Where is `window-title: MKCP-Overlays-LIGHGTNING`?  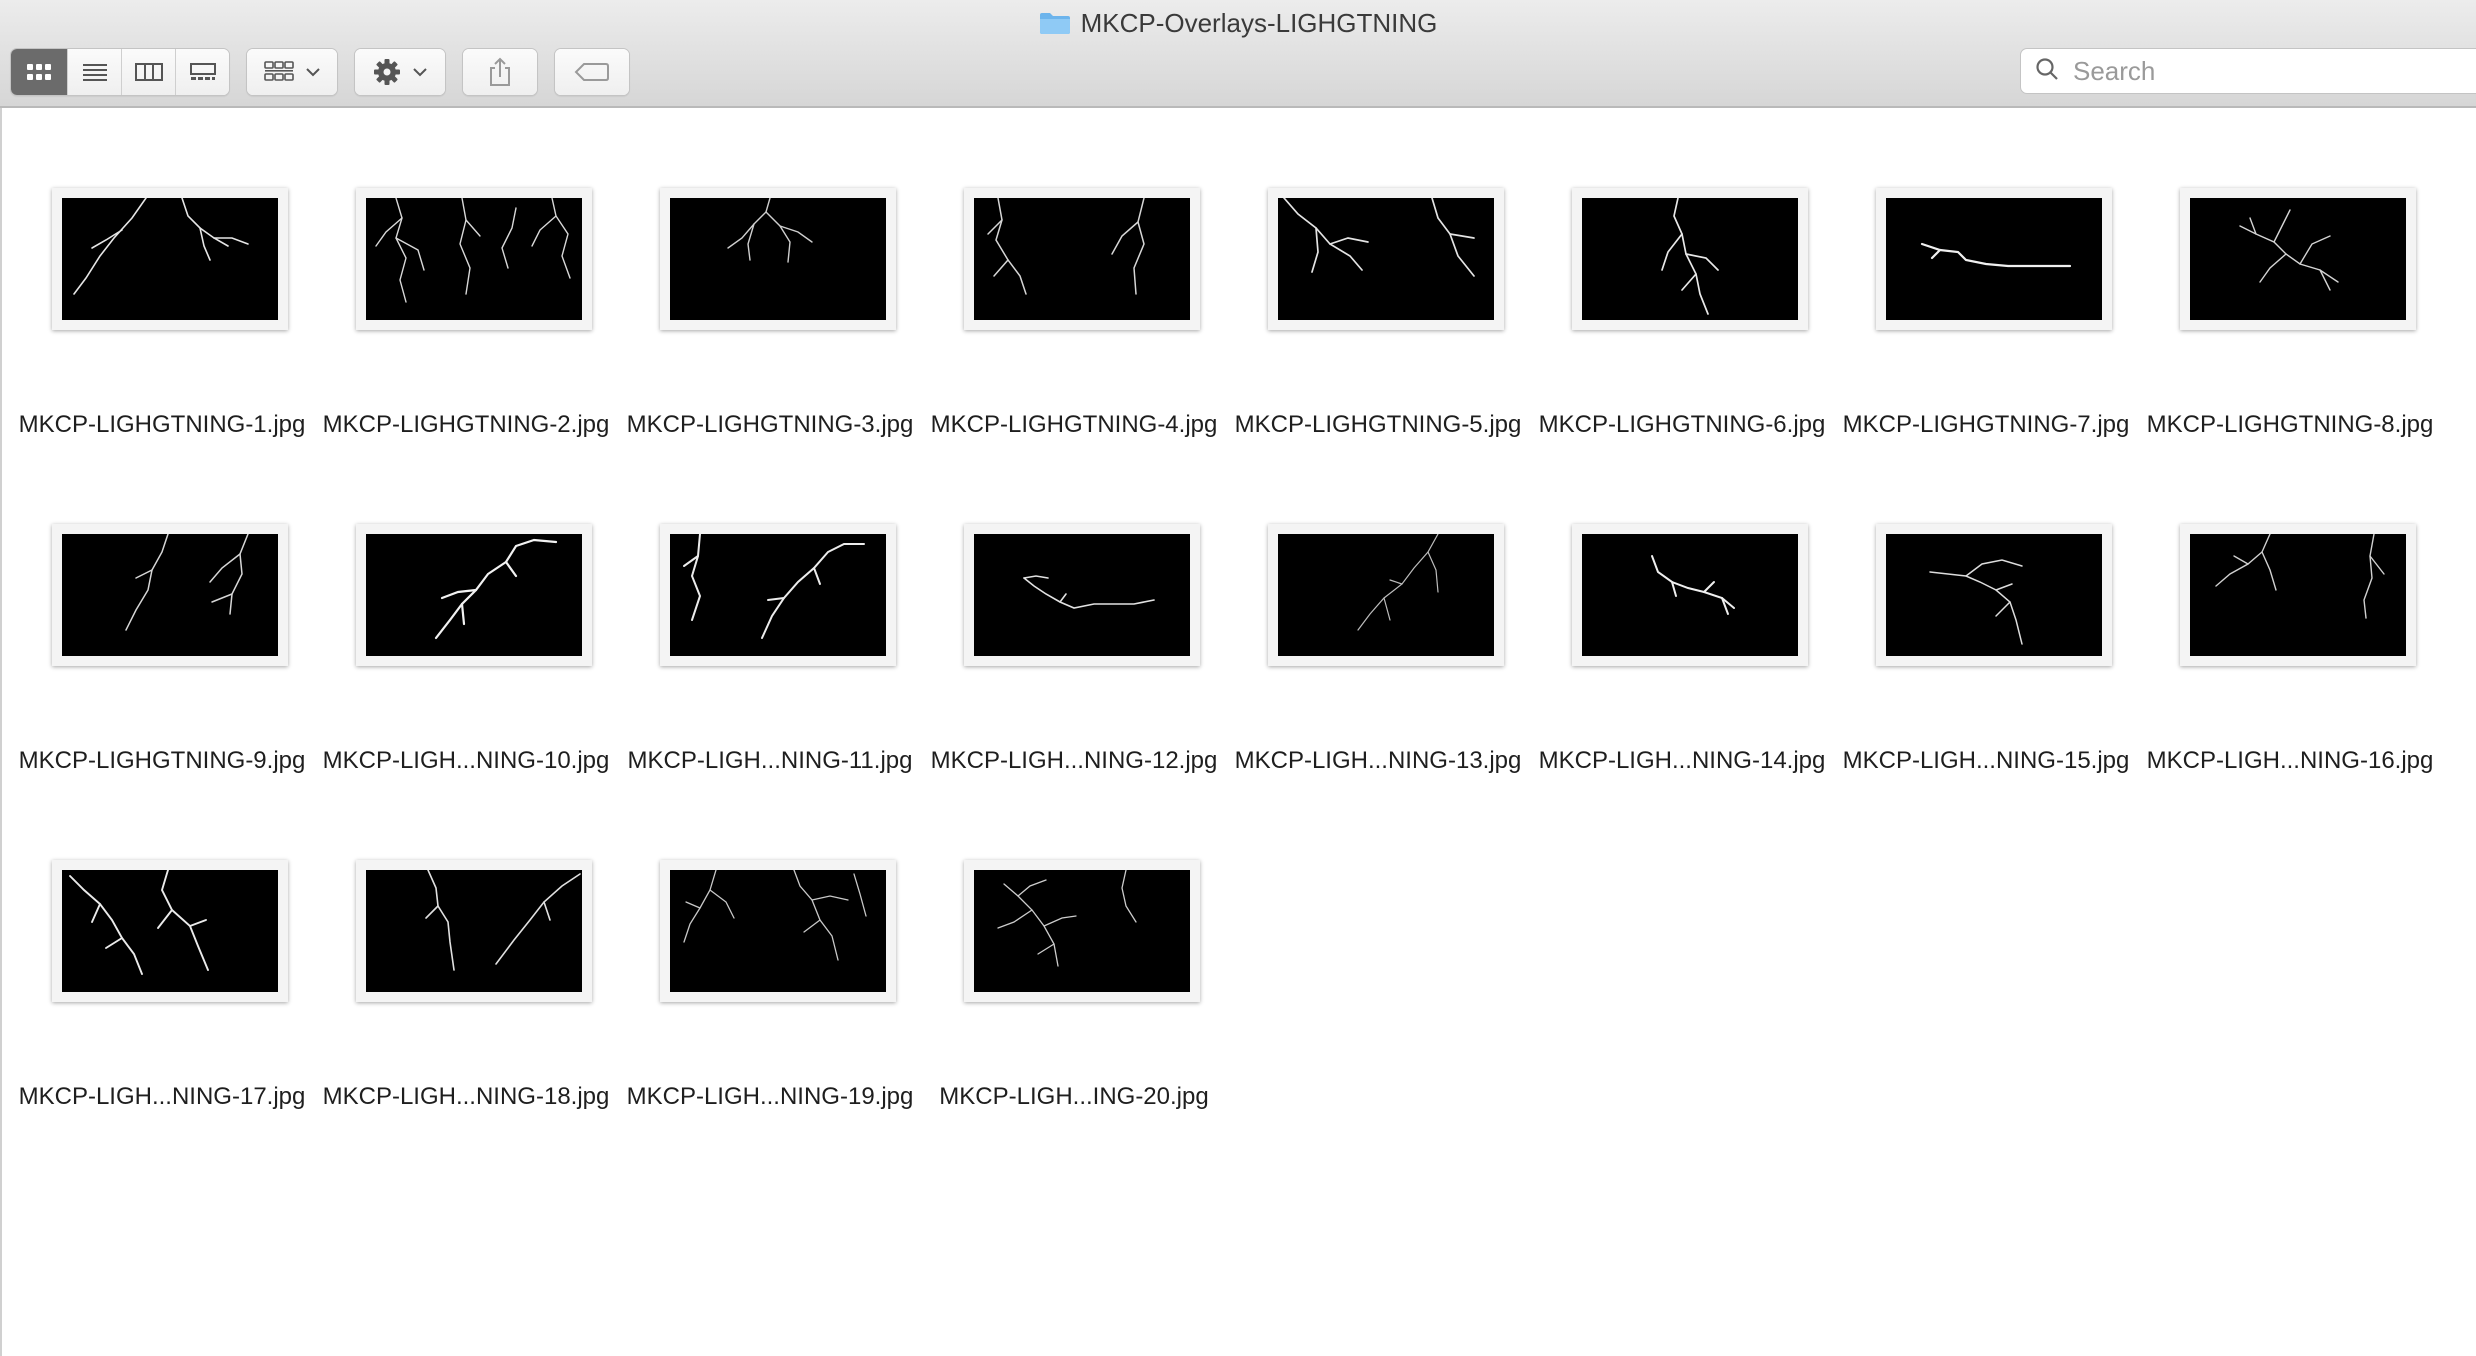
window-title: MKCP-Overlays-LIGHGTNING is located at coordinates (1259, 22).